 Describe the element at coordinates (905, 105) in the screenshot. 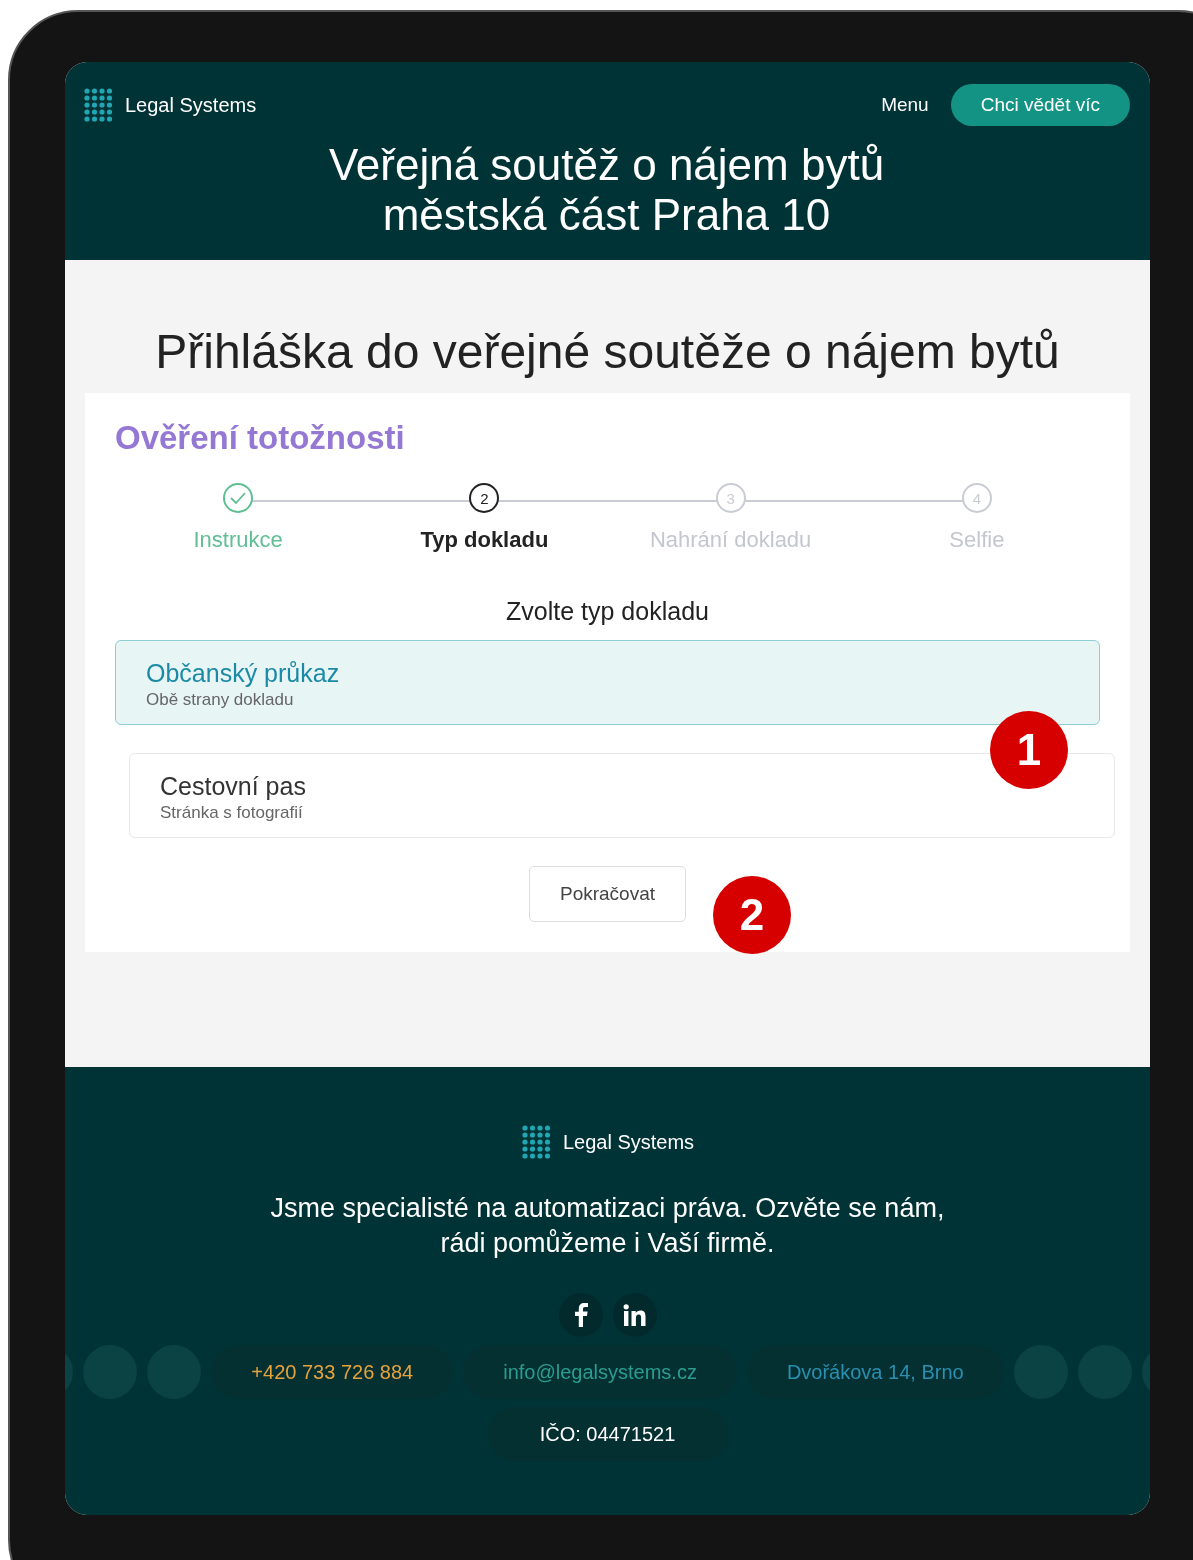

I see `menu-button: Menu` at that location.